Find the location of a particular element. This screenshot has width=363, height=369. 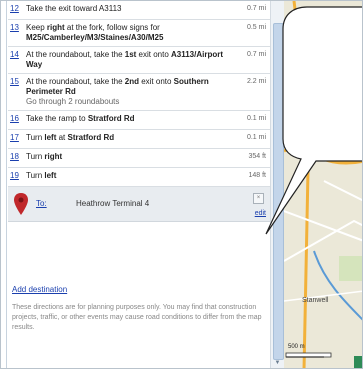

step-number-link: 15 is located at coordinates (17, 82).